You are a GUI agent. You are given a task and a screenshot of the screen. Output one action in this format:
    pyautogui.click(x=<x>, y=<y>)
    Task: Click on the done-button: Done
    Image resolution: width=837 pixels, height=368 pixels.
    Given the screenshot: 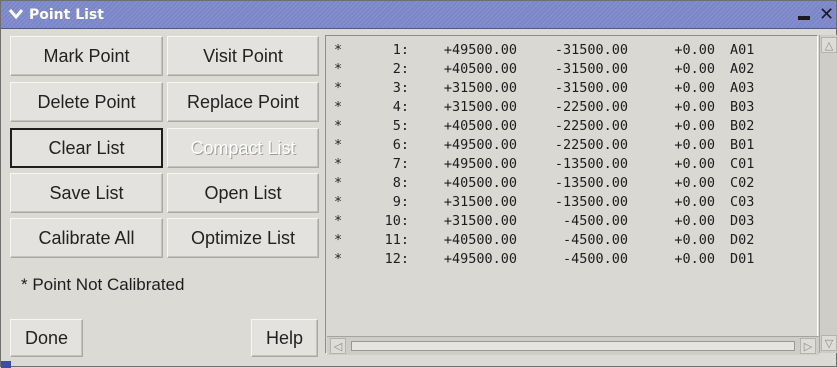 What is the action you would take?
    pyautogui.click(x=46, y=338)
    